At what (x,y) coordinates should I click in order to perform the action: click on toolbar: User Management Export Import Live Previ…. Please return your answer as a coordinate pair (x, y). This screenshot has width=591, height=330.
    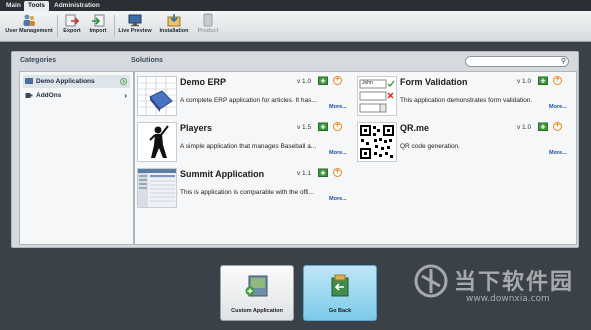
    Looking at the image, I should click on (295, 26).